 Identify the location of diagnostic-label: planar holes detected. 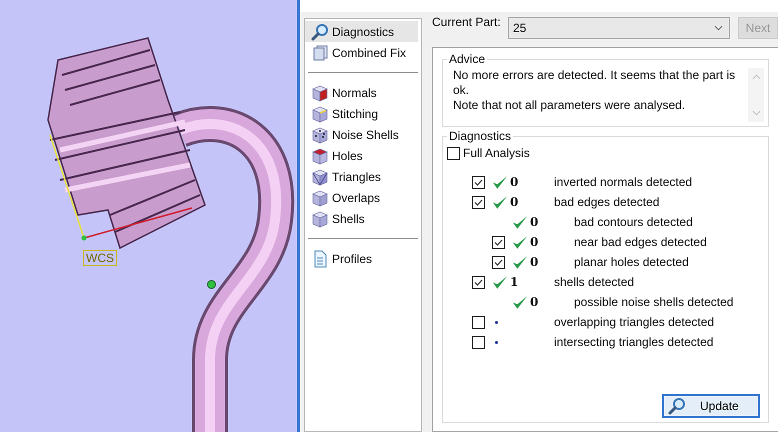
(631, 262).